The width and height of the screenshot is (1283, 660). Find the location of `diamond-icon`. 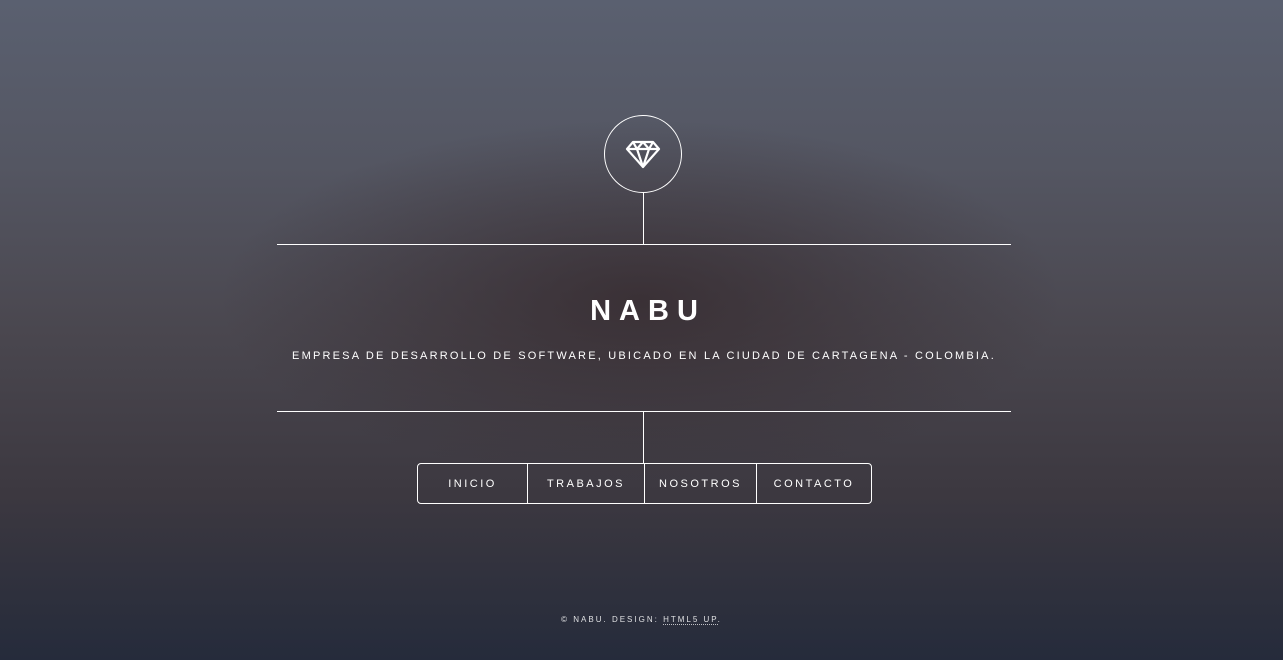

diamond-icon is located at coordinates (643, 154).